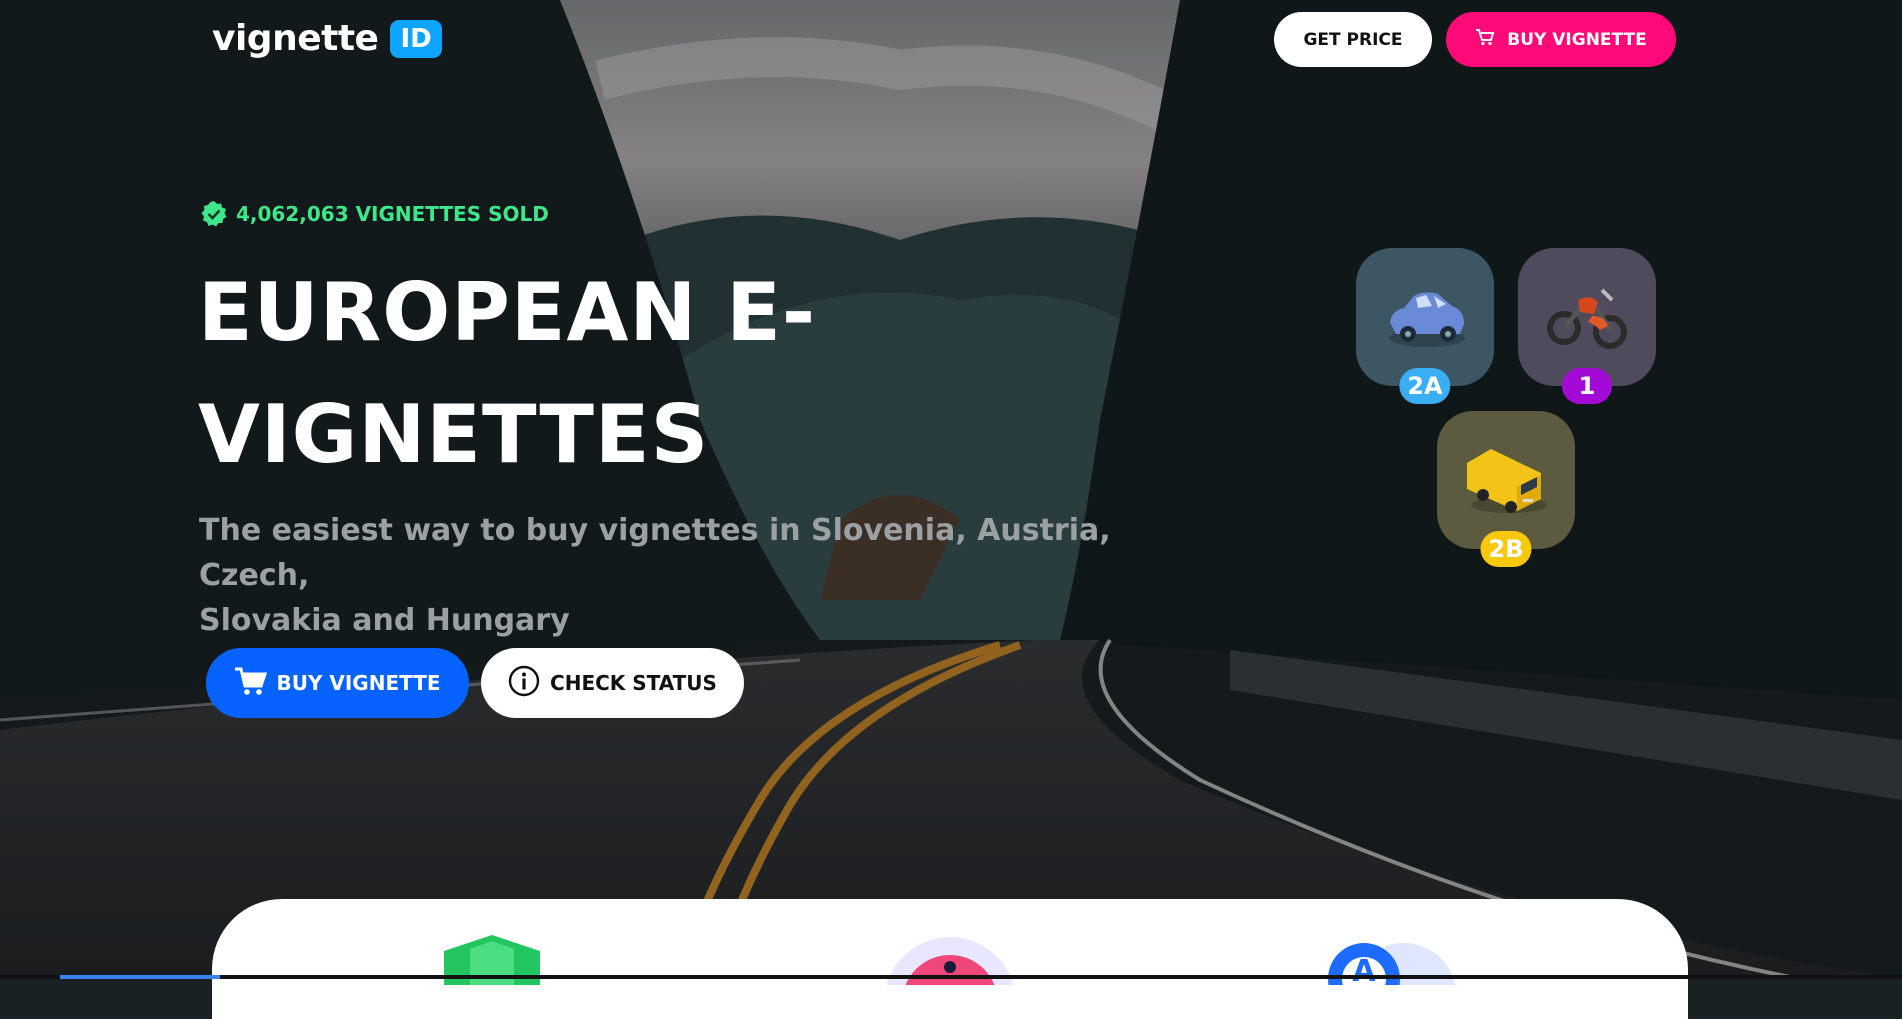 The image size is (1902, 1019). Describe the element at coordinates (507, 374) in the screenshot. I see `hero-headline: EUROPEAN E- VIGNETTES` at that location.